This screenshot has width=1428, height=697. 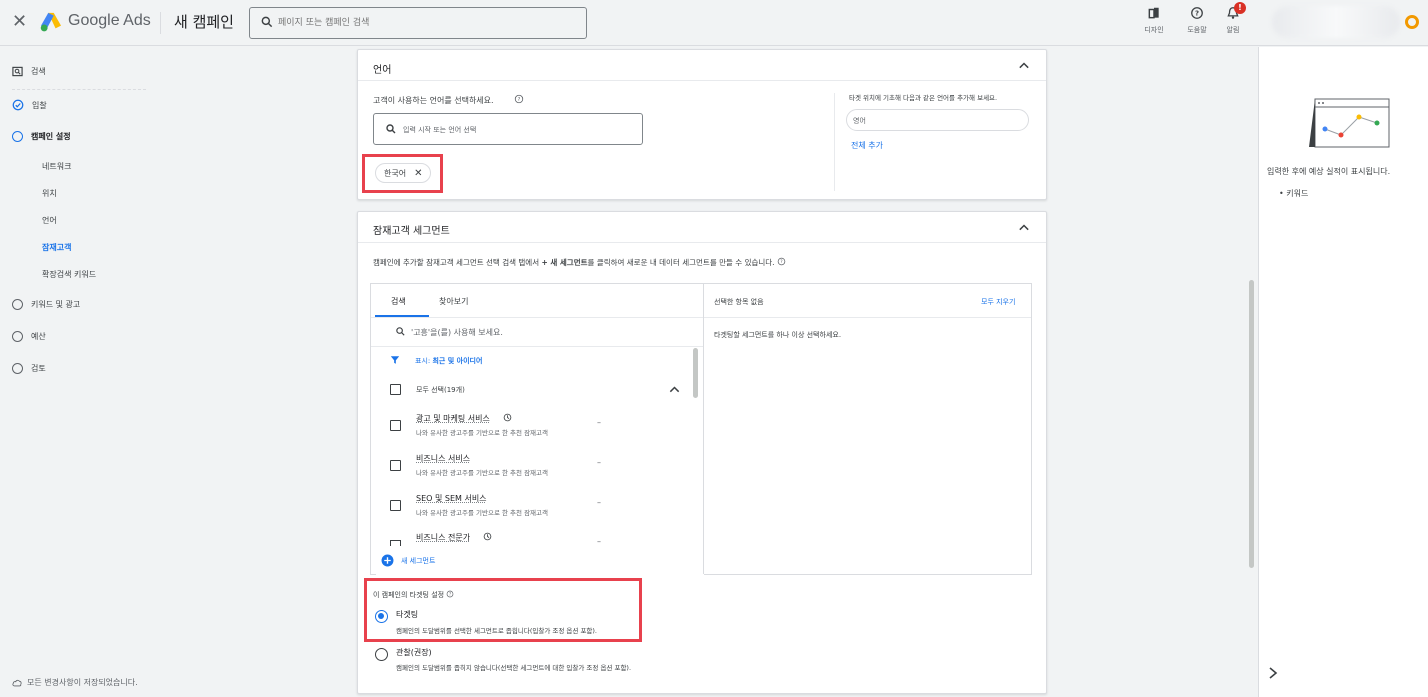 I want to click on step-current-icon, so click(x=17, y=136).